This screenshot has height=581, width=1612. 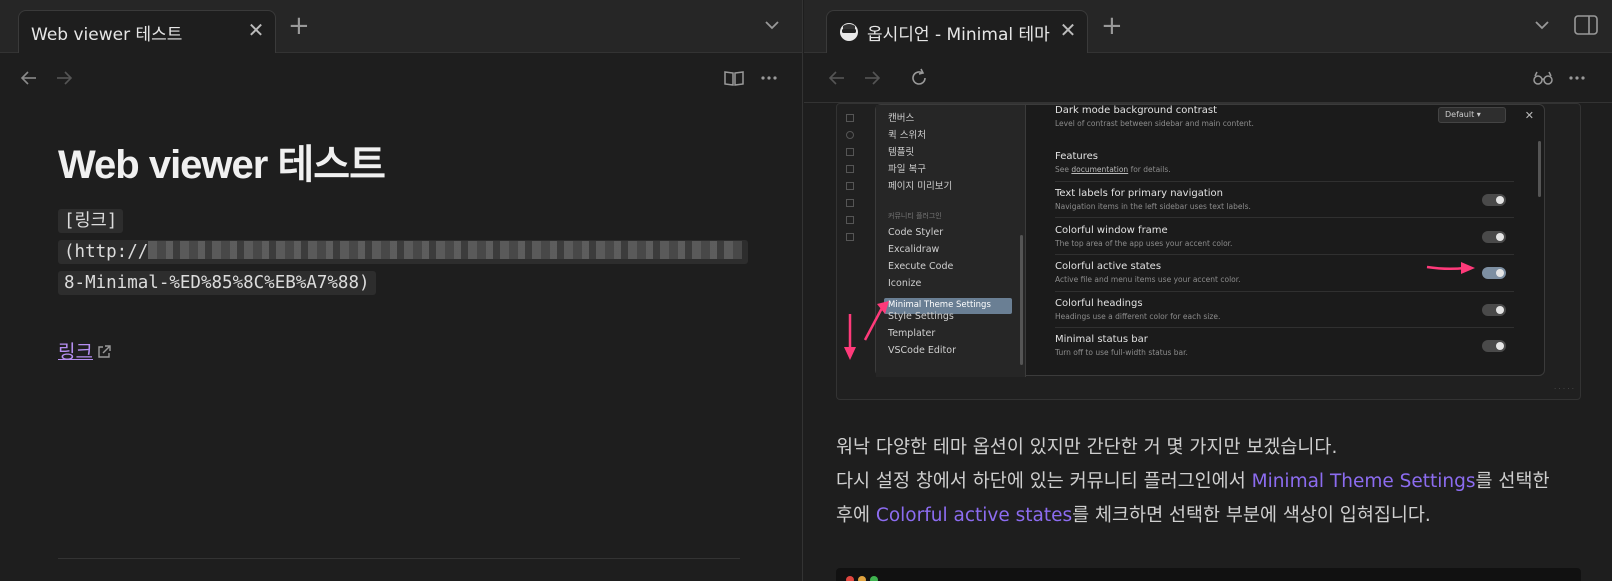 I want to click on code-line: 8-Minimal-%ED%85%8C%EB%A7%88), so click(x=403, y=283).